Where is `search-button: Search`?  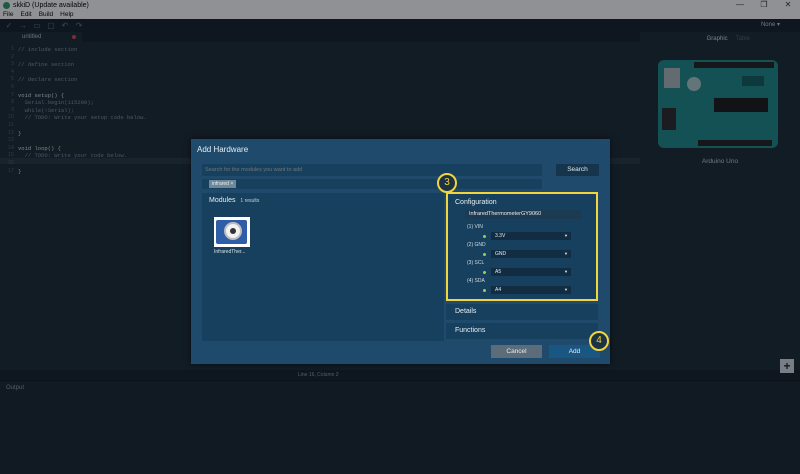
search-button: Search is located at coordinates (577, 170).